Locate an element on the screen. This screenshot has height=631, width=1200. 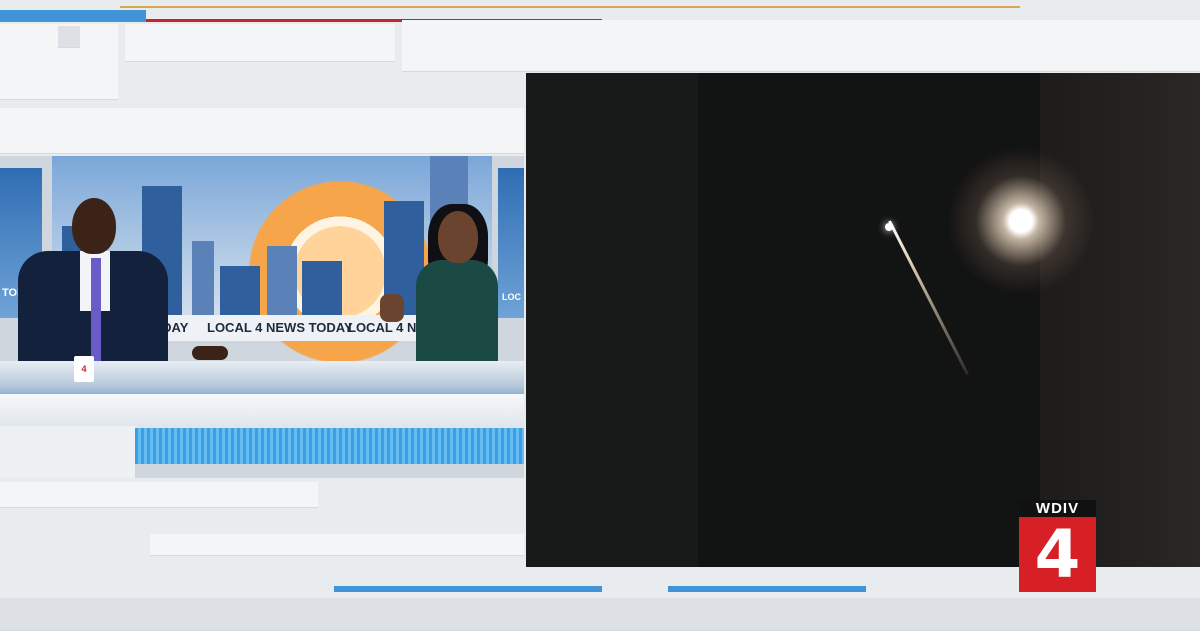
station-channel-number: 4 is located at coordinates (1057, 554).